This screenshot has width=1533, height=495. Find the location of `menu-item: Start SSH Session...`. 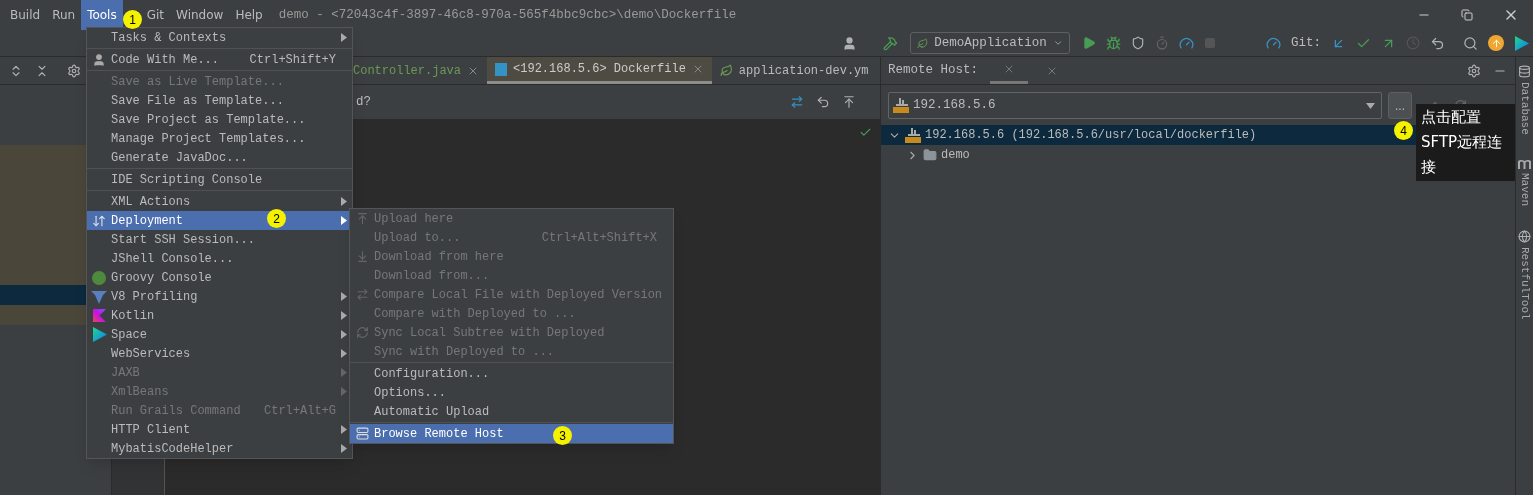

menu-item: Start SSH Session... is located at coordinates (219, 239).